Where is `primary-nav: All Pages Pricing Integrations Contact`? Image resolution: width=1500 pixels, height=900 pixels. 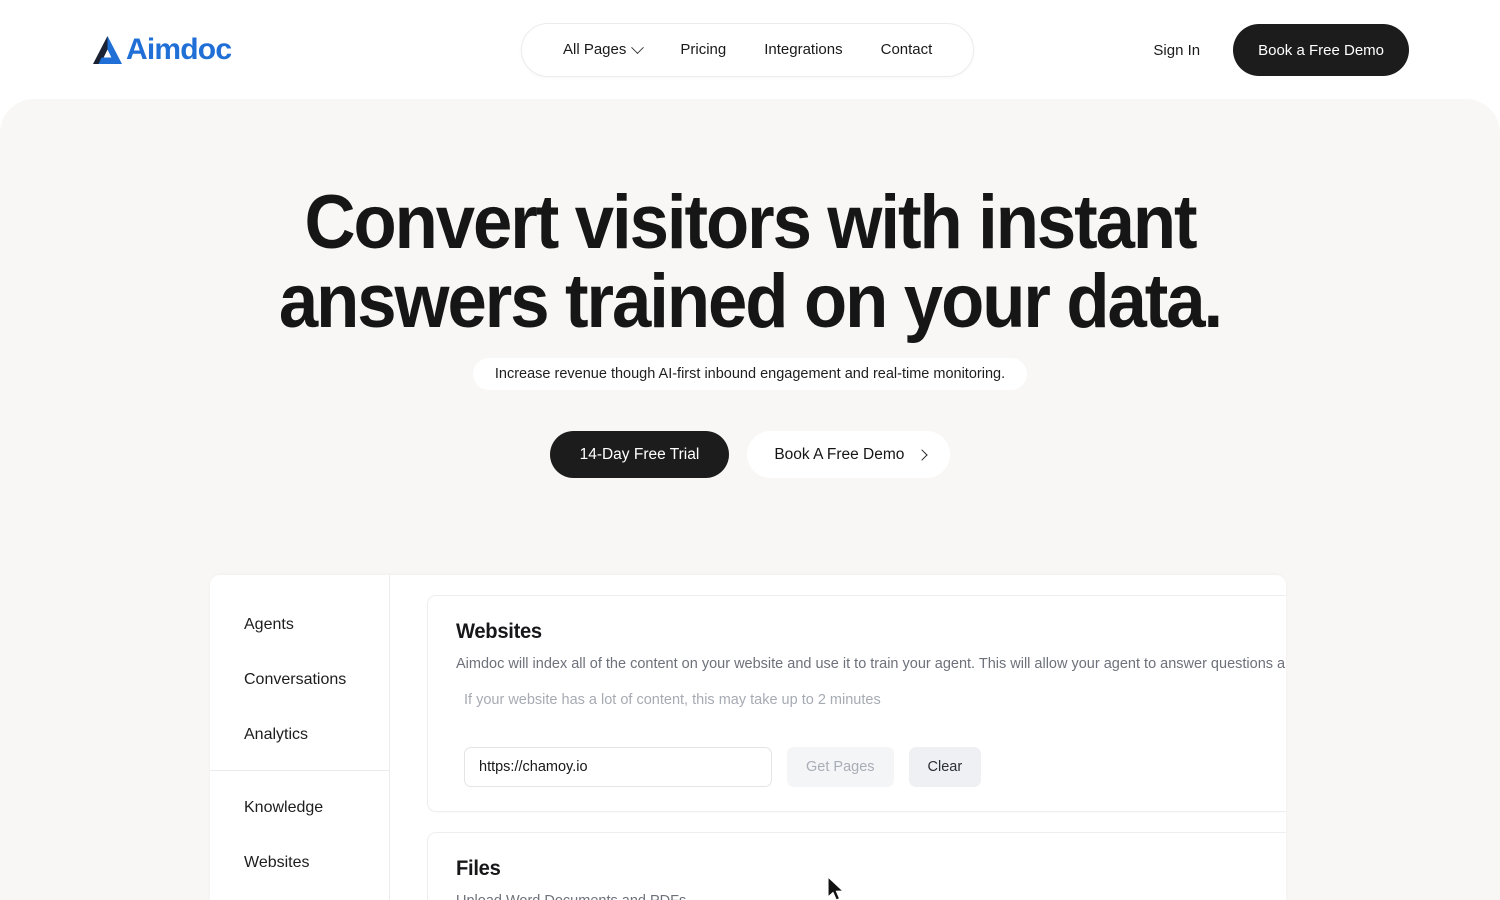
primary-nav: All Pages Pricing Integrations Contact is located at coordinates (748, 50).